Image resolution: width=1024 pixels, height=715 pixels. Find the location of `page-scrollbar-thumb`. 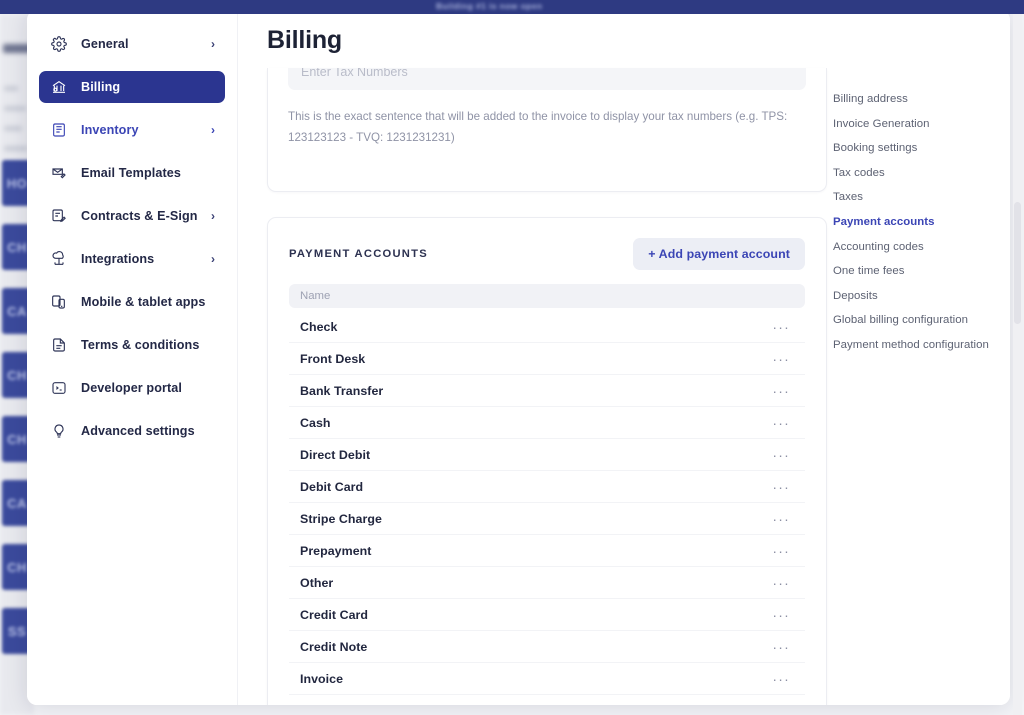

page-scrollbar-thumb is located at coordinates (1017, 263).